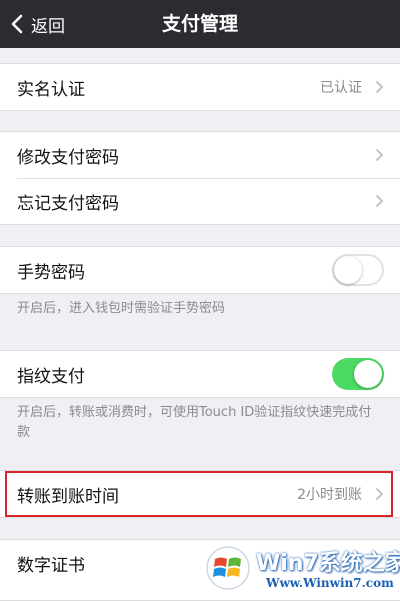 This screenshot has width=400, height=601. I want to click on navigation-bar: 返回 支付管理, so click(200, 24).